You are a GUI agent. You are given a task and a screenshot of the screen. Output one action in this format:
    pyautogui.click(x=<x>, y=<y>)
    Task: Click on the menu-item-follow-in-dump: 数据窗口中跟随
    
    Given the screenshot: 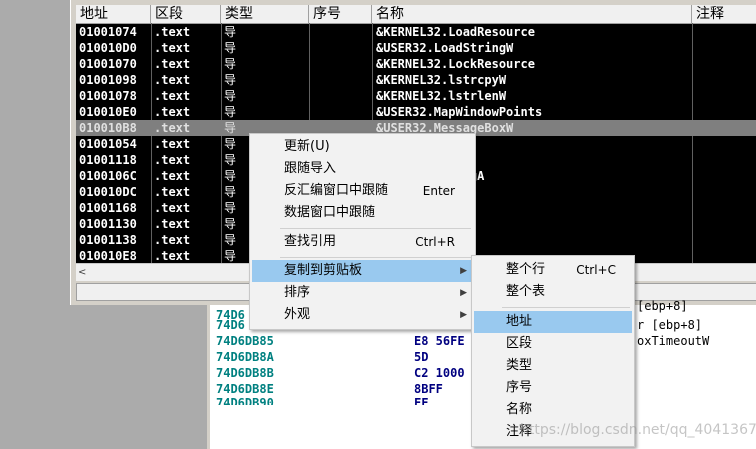 What is the action you would take?
    pyautogui.click(x=362, y=213)
    